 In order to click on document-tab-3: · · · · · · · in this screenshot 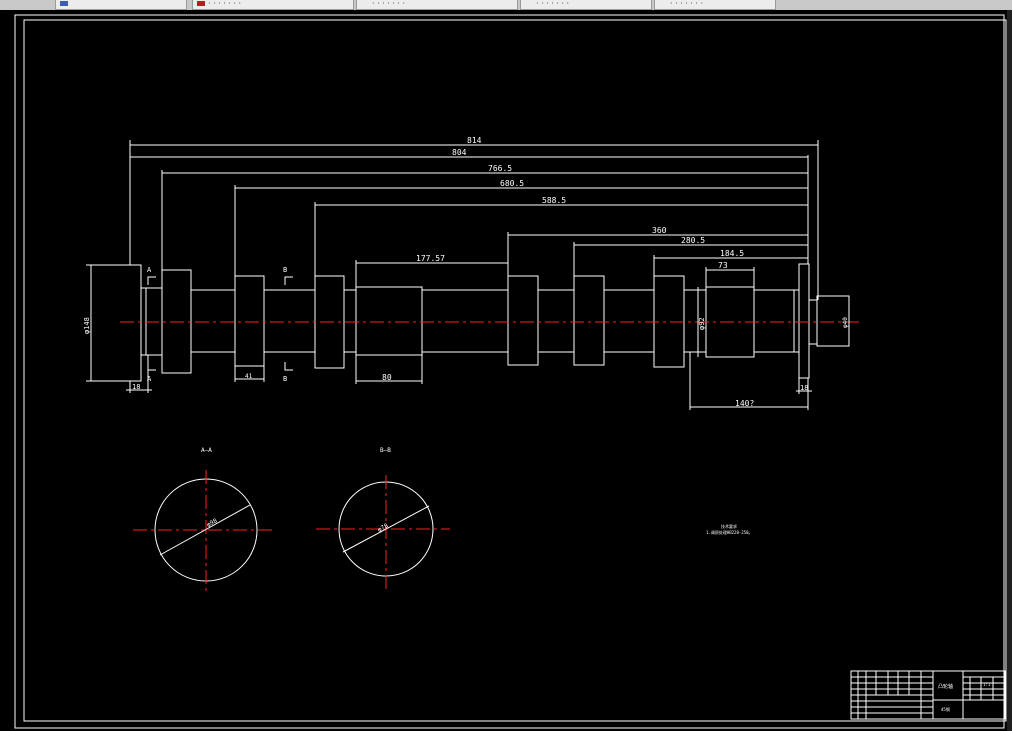, I will do `click(437, 5)`.